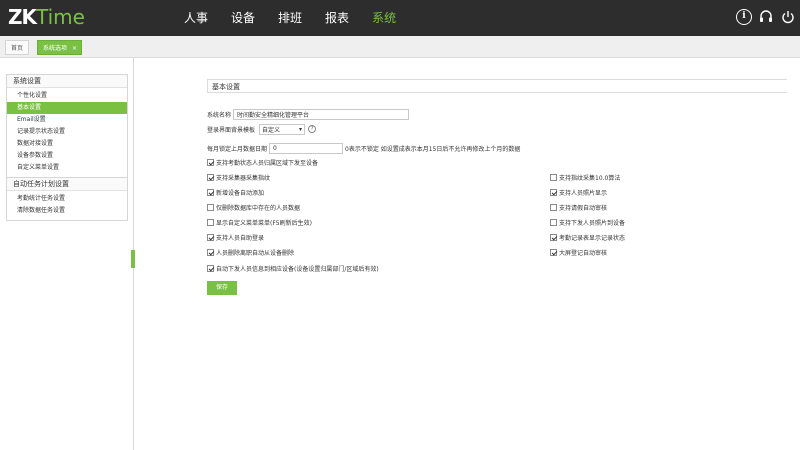  Describe the element at coordinates (744, 17) in the screenshot. I see `info-icon: i` at that location.